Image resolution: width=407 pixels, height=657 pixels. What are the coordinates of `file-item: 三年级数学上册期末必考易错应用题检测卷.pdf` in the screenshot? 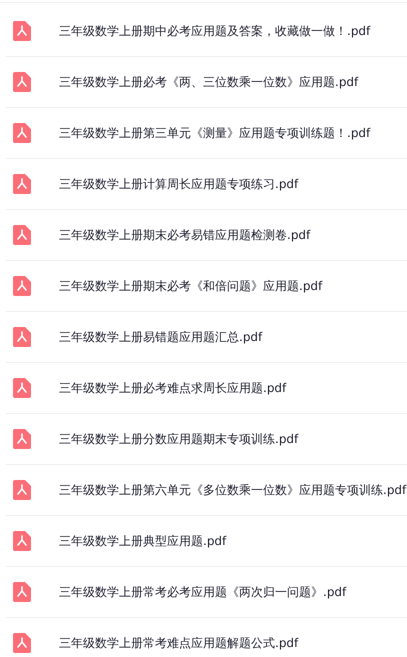 It's located at (206, 235).